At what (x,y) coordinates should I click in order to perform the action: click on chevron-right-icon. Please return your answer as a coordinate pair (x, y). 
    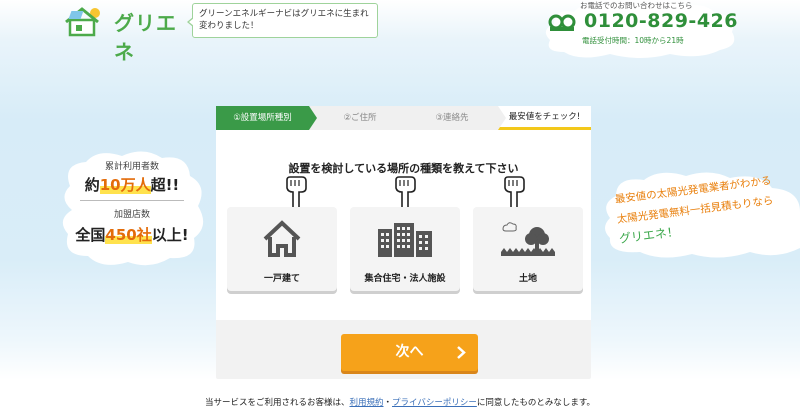
    Looking at the image, I should click on (461, 352).